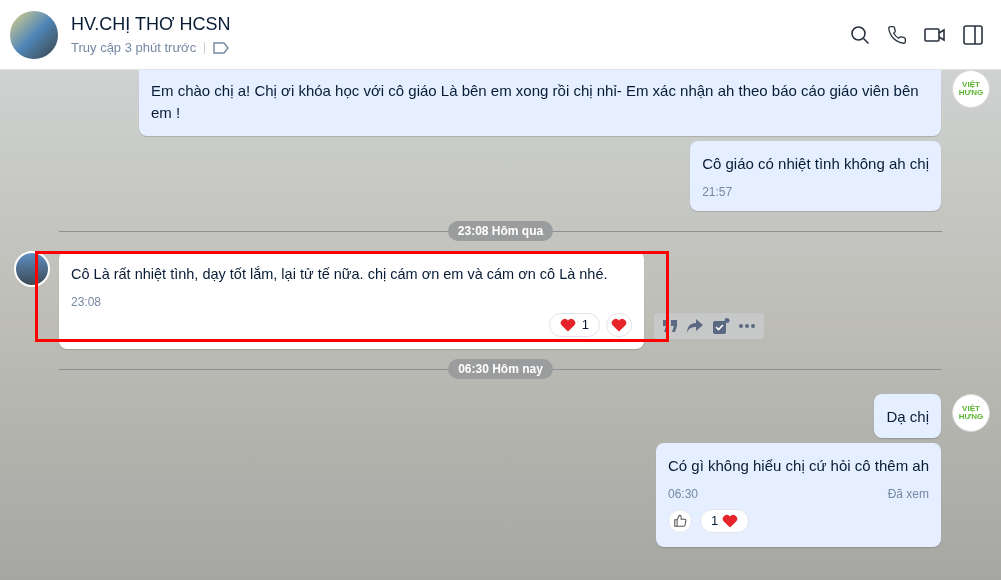  Describe the element at coordinates (151, 24) in the screenshot. I see `contact-name: HV.CHỊ THƠ HCSN` at that location.